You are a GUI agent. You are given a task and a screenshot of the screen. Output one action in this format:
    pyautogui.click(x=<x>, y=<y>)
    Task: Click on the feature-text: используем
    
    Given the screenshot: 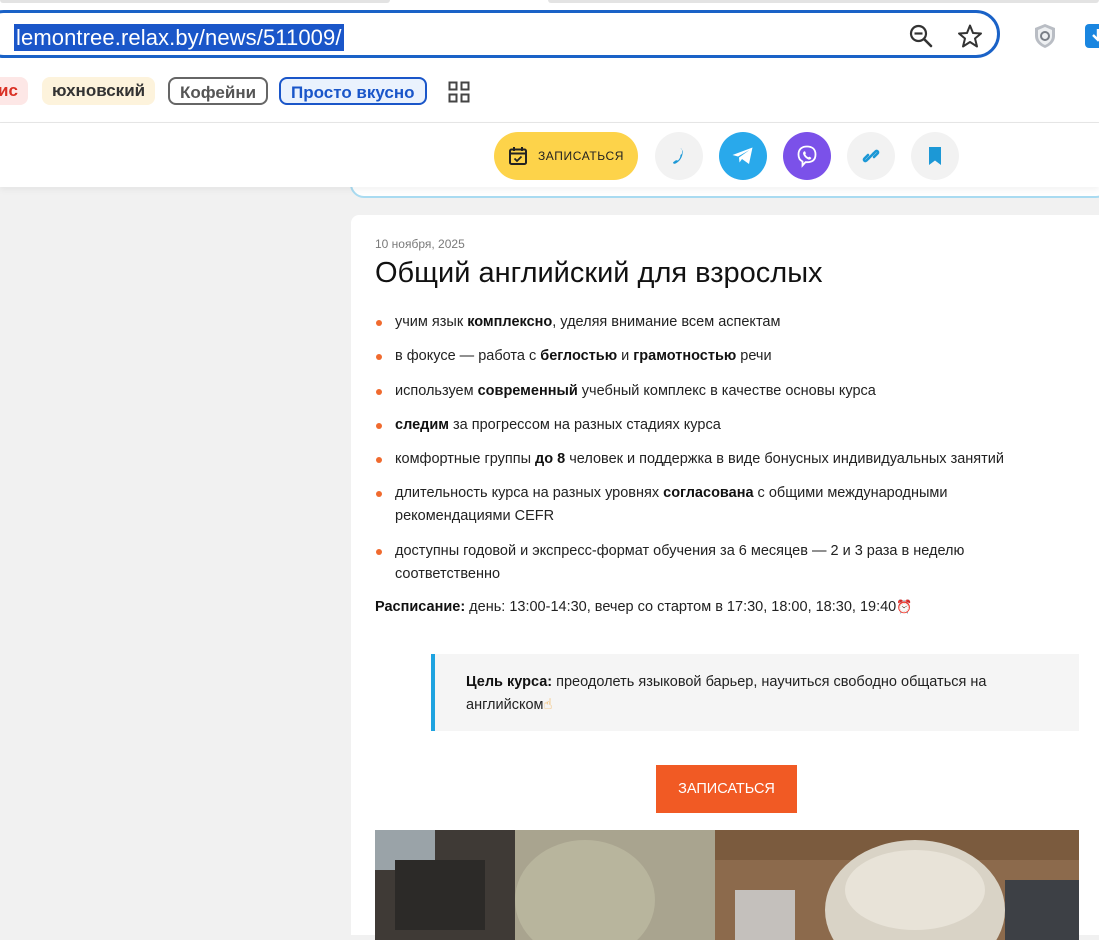 What is the action you would take?
    pyautogui.click(x=436, y=390)
    